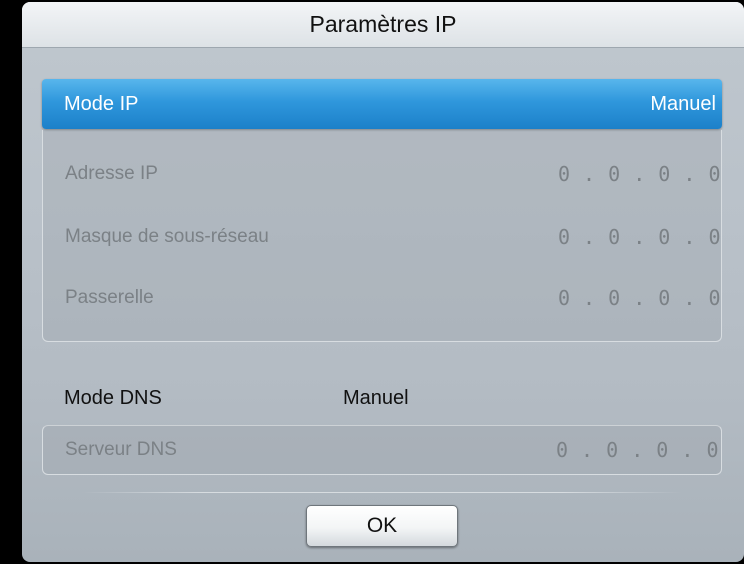 This screenshot has height=564, width=744. Describe the element at coordinates (167, 236) in the screenshot. I see `subnet-mask-label: Masque de sous-réseau` at that location.